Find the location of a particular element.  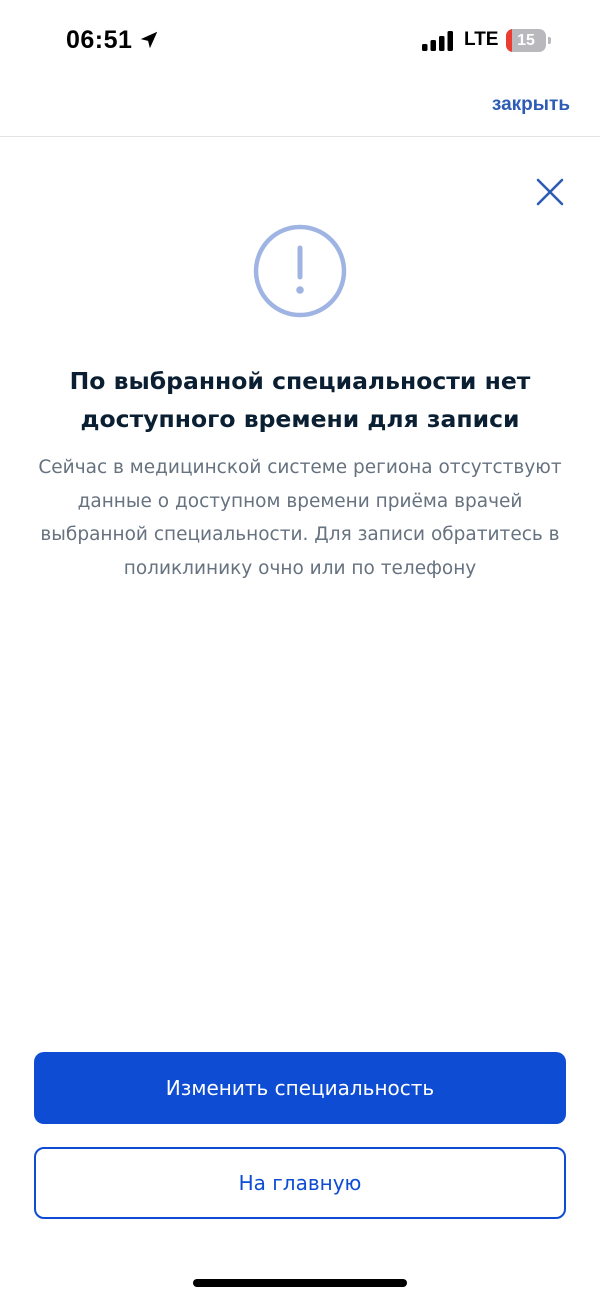

home-button: На главную is located at coordinates (300, 1183).